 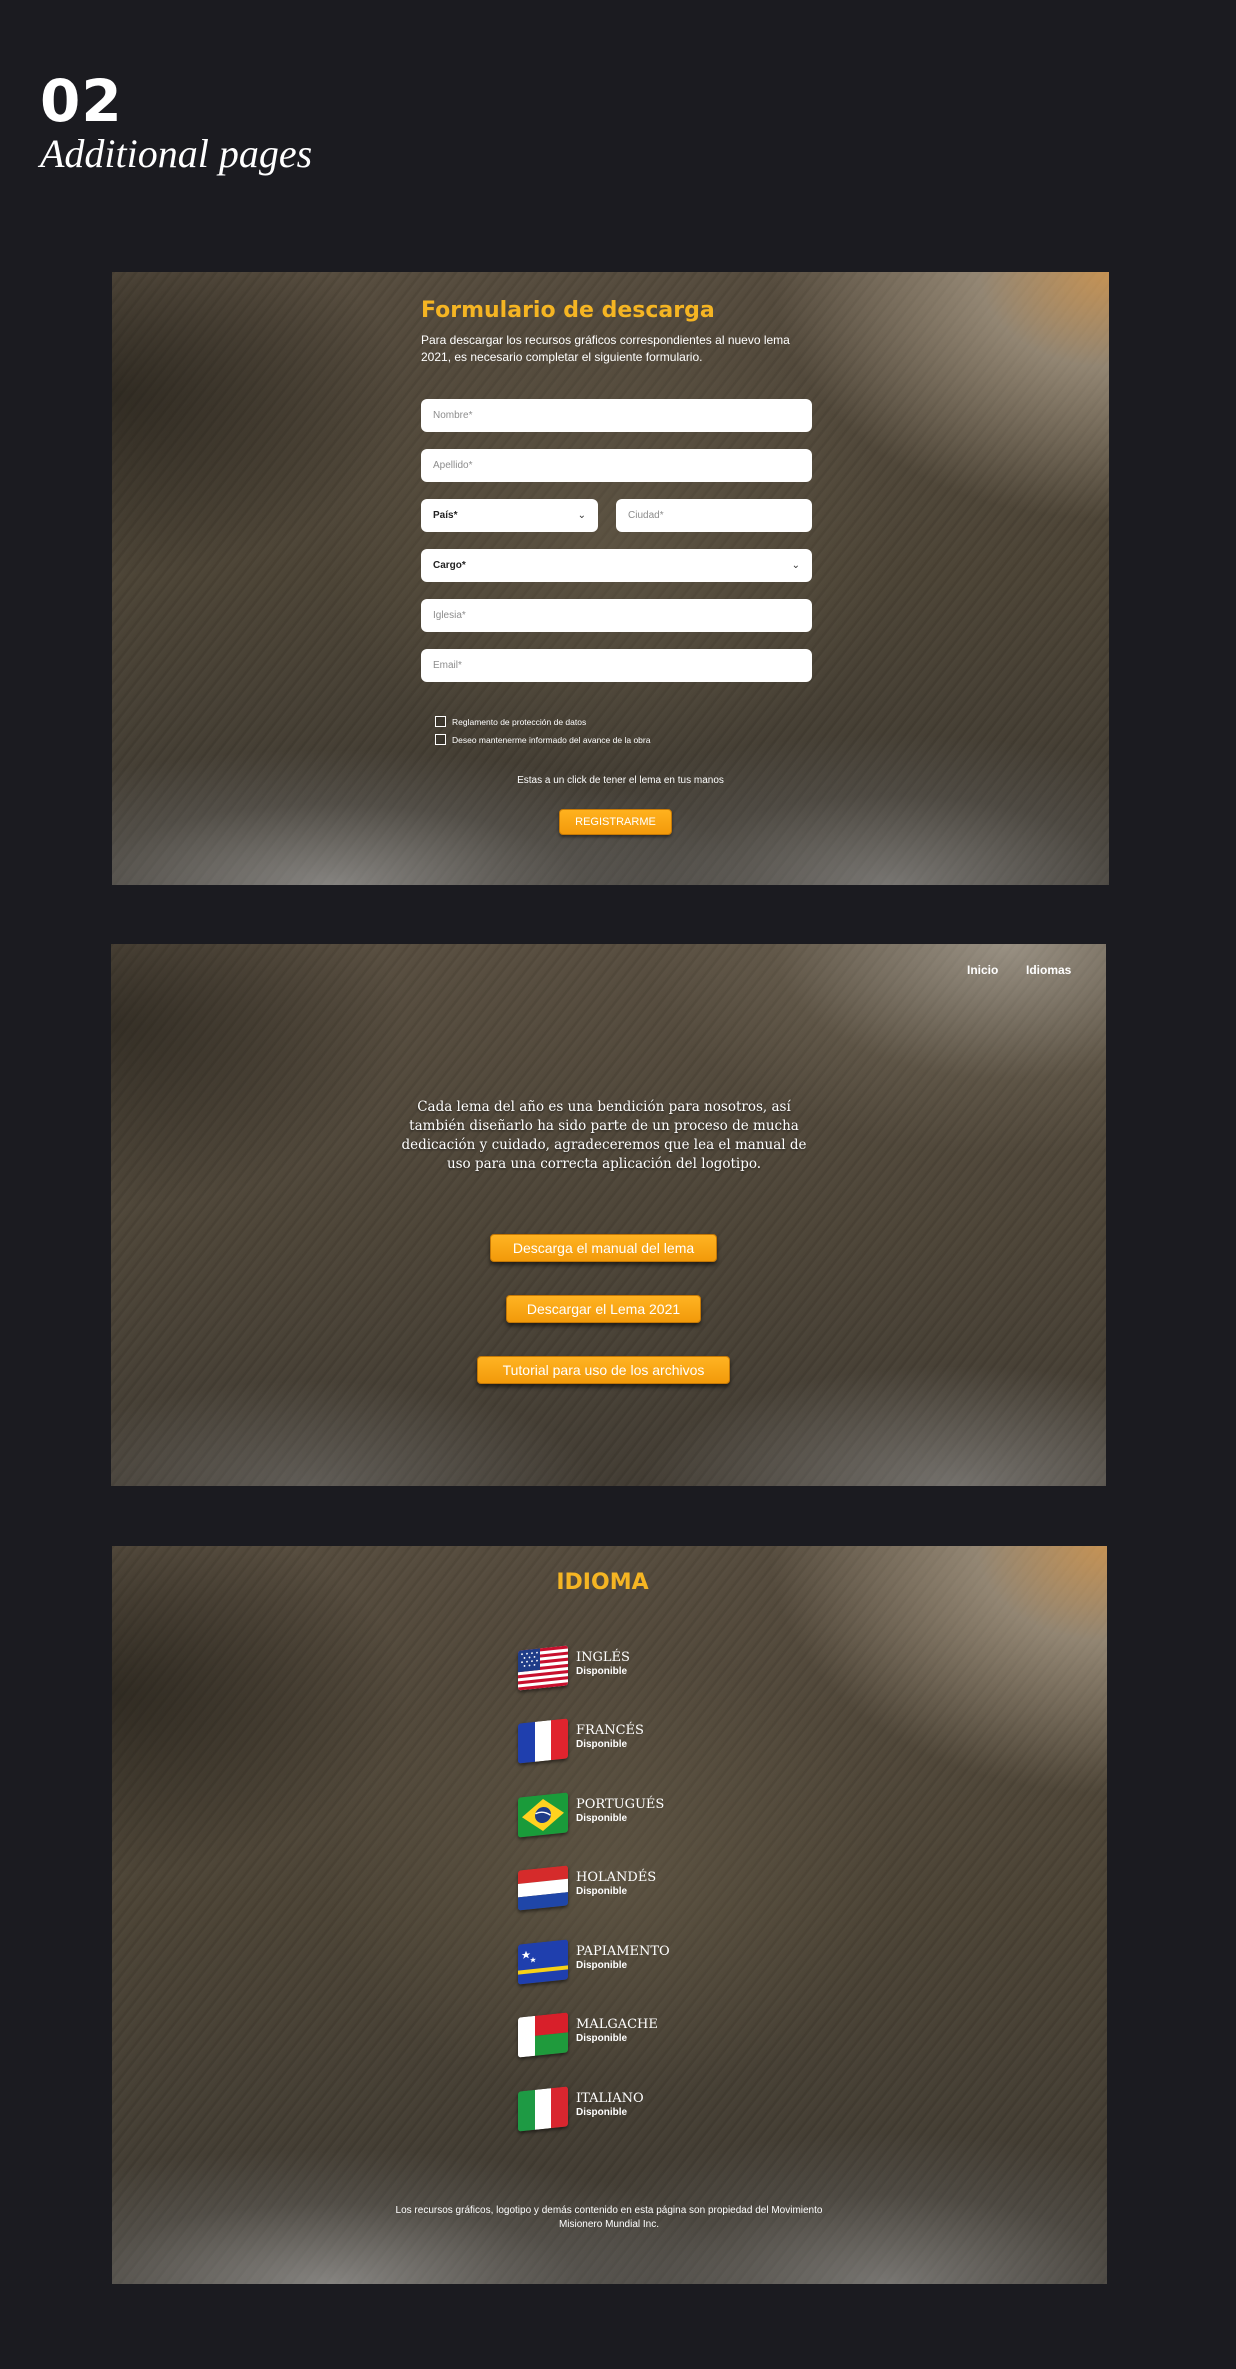 I want to click on download-lema-button: Descargar el Lema 2021, so click(x=603, y=1309).